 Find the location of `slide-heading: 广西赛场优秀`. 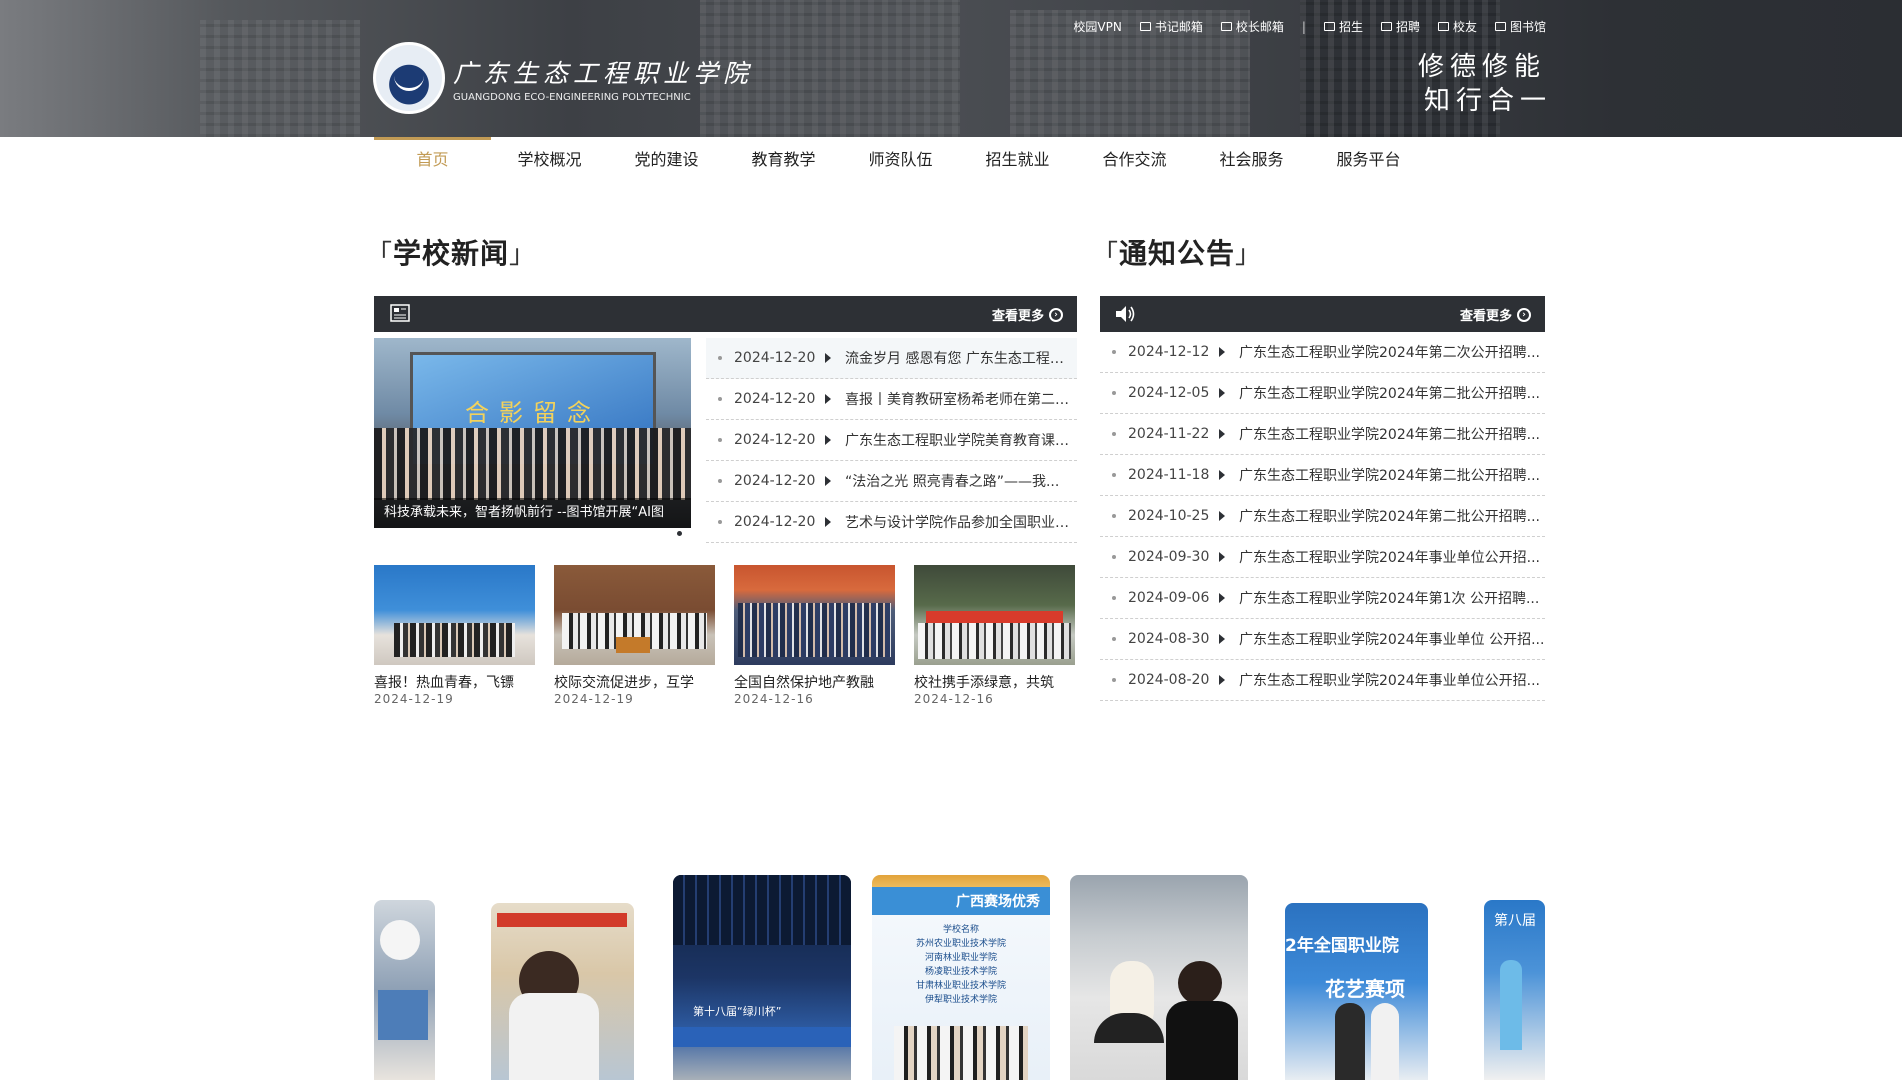

slide-heading: 广西赛场优秀 is located at coordinates (998, 902).